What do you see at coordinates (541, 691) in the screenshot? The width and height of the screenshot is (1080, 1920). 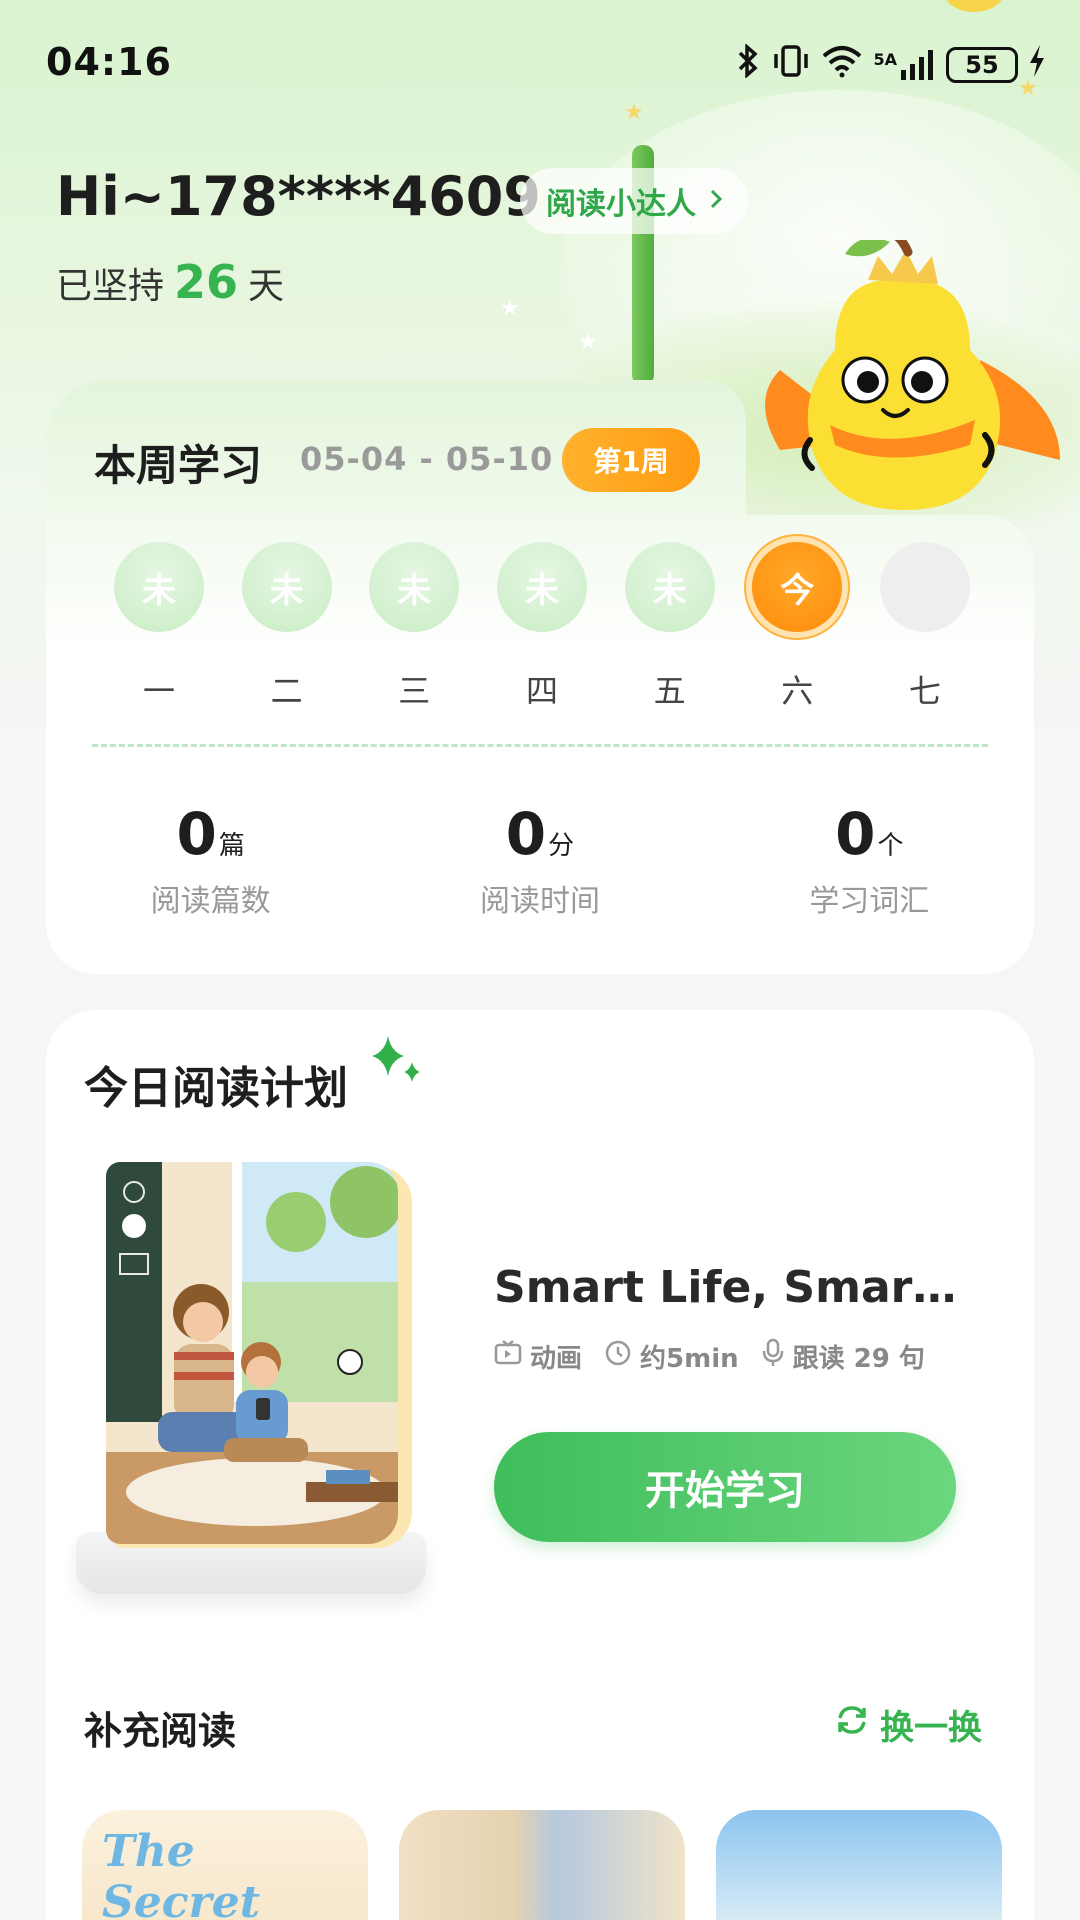 I see `day-label: 四` at bounding box center [541, 691].